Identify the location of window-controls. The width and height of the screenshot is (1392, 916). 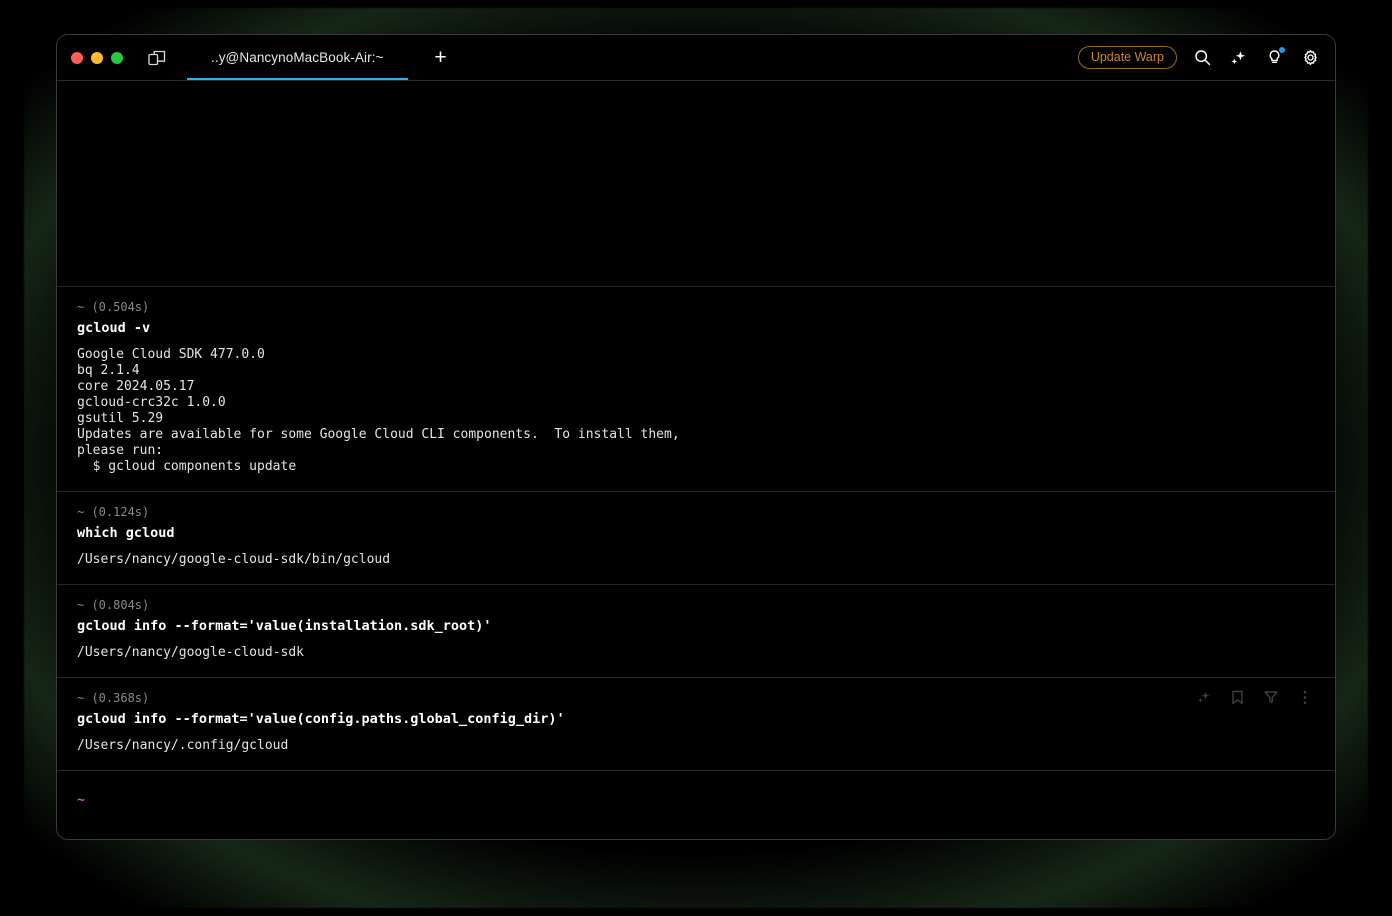
(90, 57).